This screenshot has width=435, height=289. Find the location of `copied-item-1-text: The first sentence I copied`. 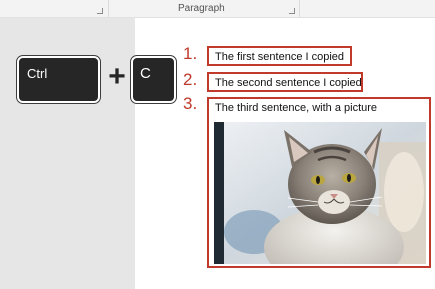

copied-item-1-text: The first sentence I copied is located at coordinates (280, 57).